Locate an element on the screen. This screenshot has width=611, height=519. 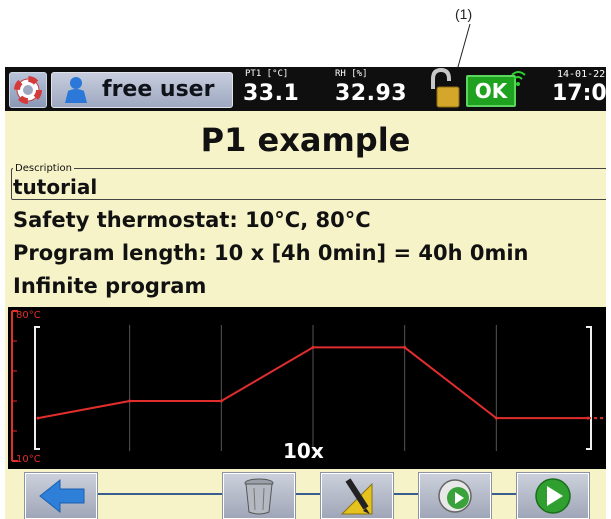
user-icon is located at coordinates (76, 90).